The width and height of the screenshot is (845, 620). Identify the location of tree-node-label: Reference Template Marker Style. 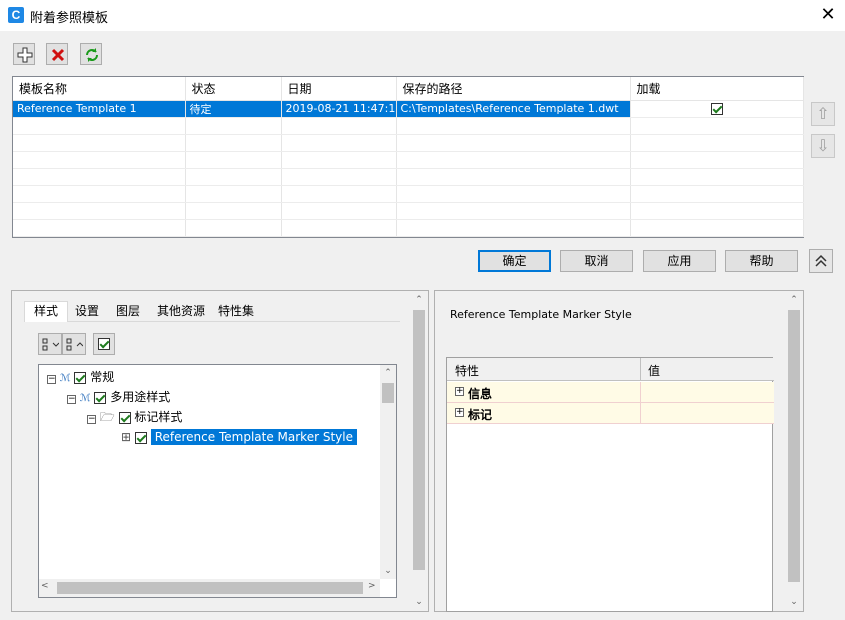
(253, 437).